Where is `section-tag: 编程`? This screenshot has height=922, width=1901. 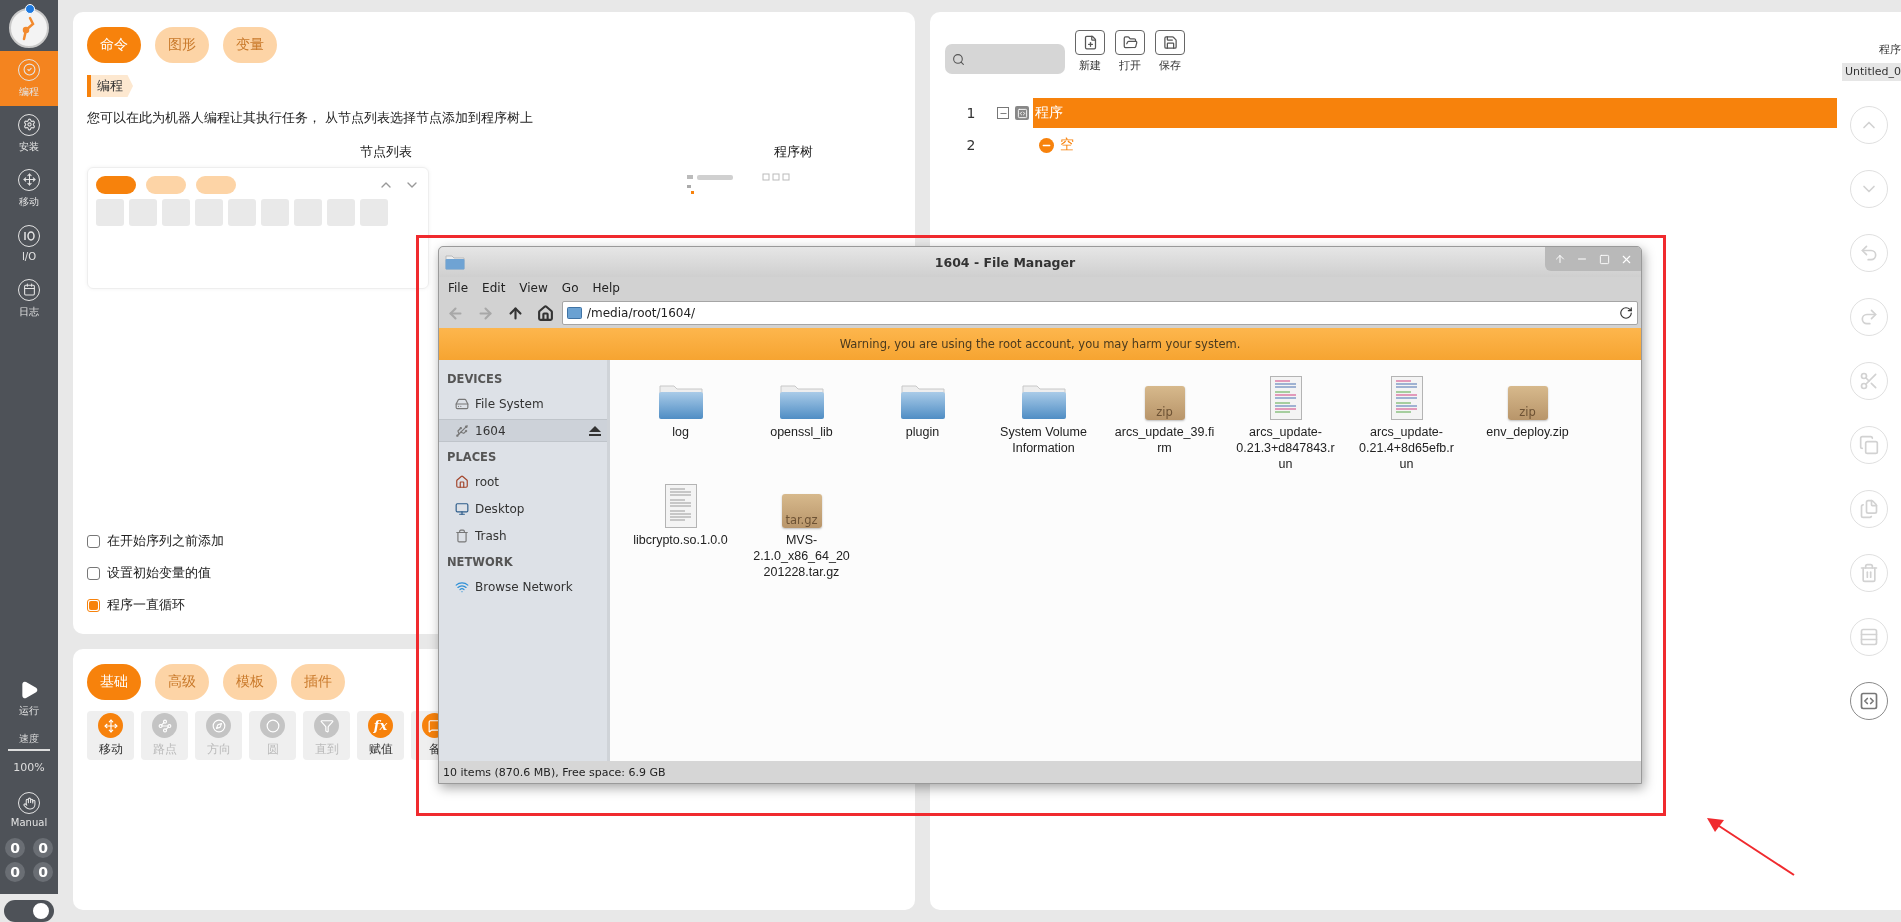 section-tag: 编程 is located at coordinates (110, 86).